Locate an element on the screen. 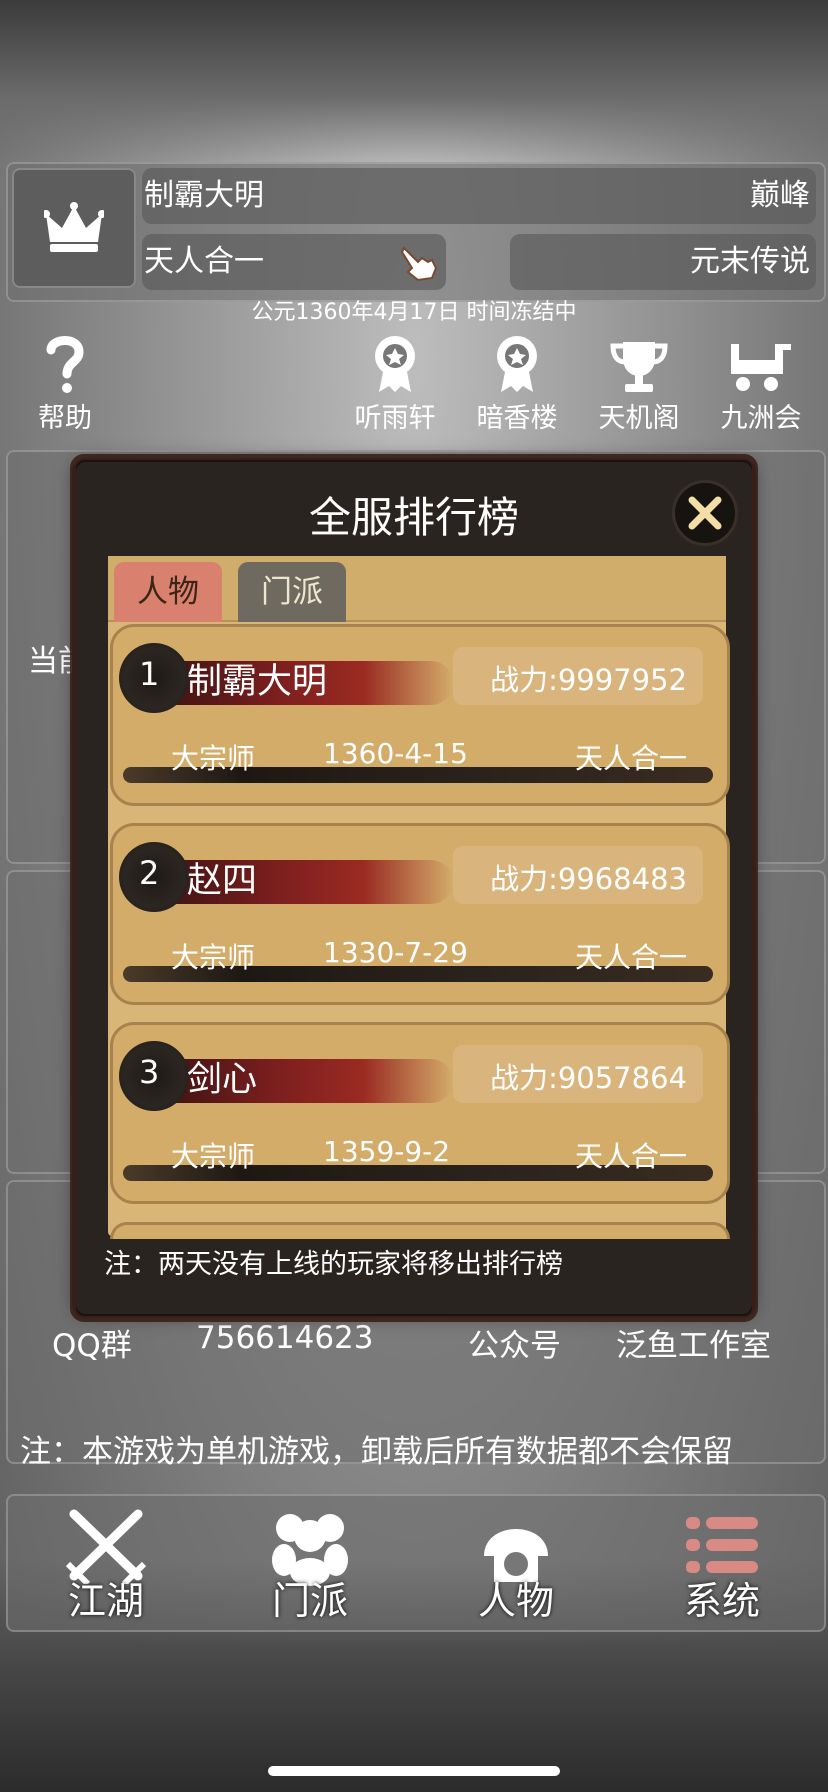 The width and height of the screenshot is (828, 1792). player-realm: 天人合一 is located at coordinates (204, 261).